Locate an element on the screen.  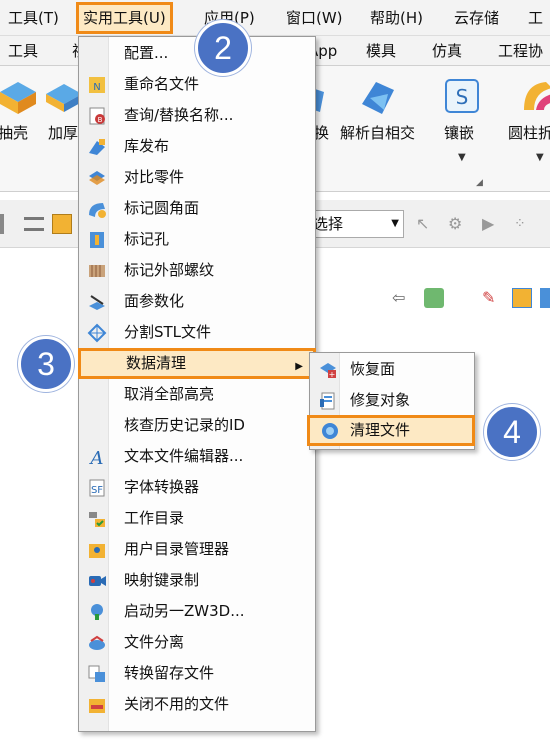
menu-item-compare-parts: 对比零件 is located at coordinates (197, 177).